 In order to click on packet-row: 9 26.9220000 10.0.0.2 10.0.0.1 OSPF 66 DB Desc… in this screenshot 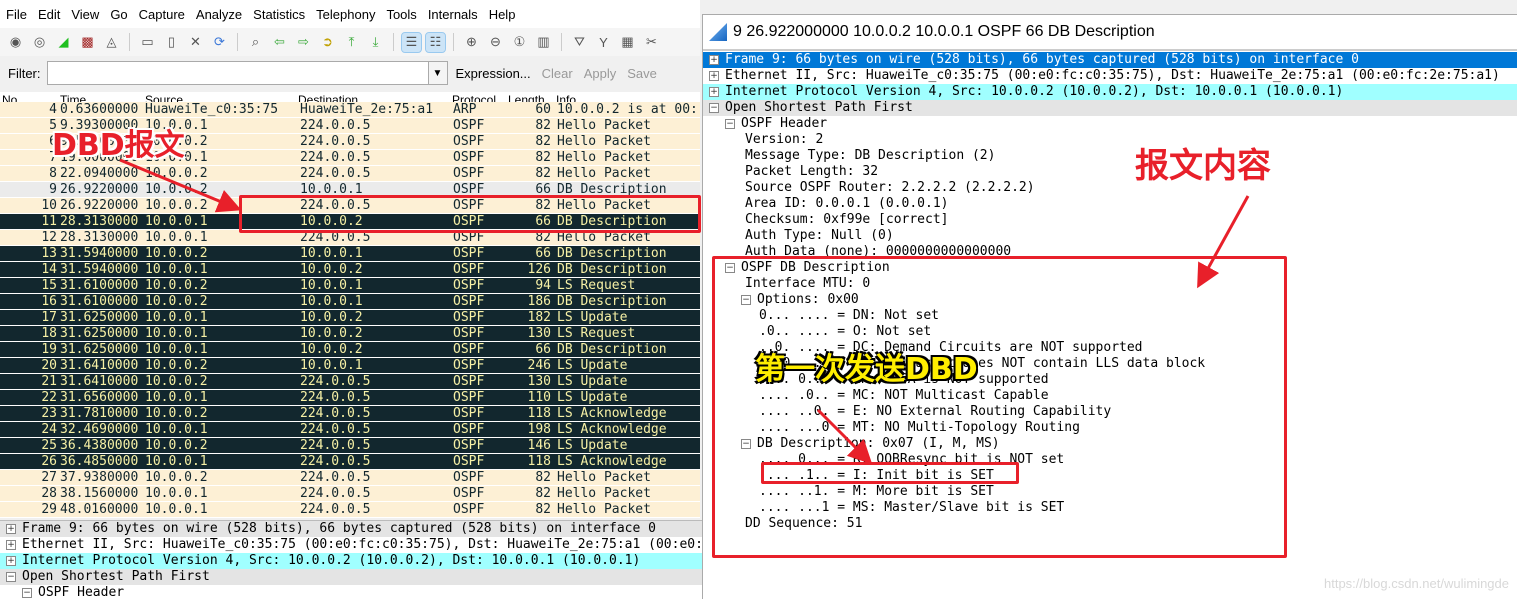, I will do `click(350, 190)`.